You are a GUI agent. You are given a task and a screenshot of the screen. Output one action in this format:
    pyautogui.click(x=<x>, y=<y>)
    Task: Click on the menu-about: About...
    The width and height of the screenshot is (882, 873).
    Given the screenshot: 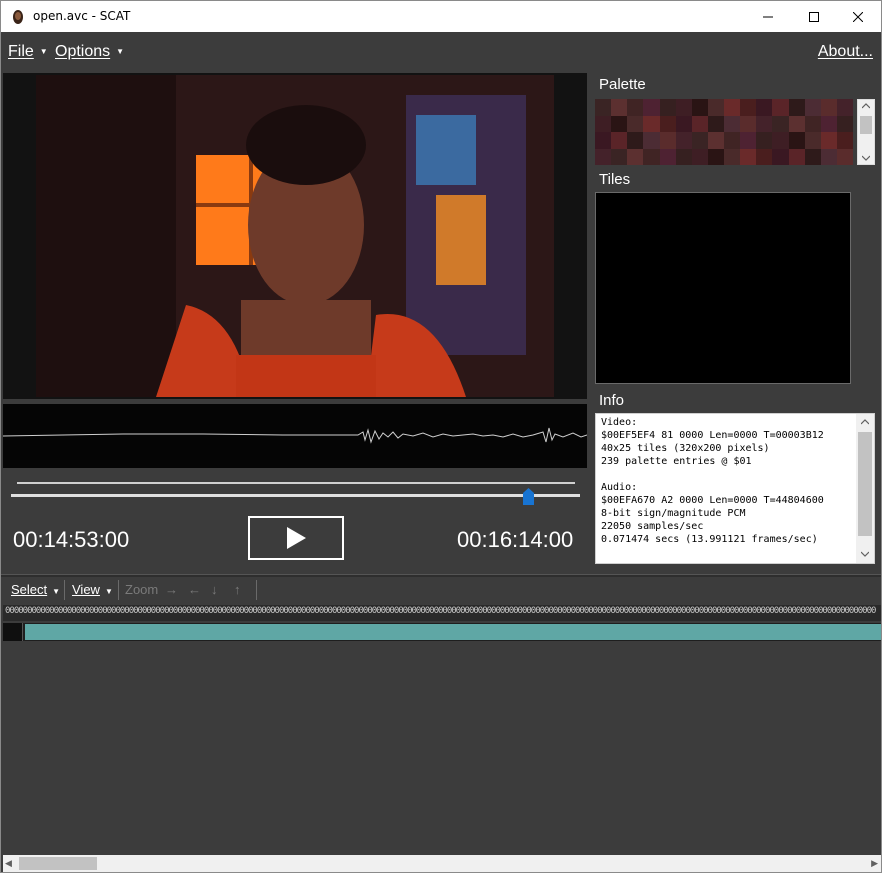 What is the action you would take?
    pyautogui.click(x=845, y=52)
    